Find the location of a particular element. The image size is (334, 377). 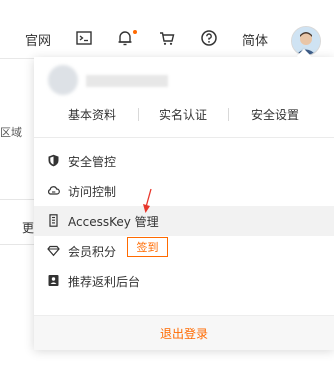

background-region-label: 区域 is located at coordinates (11, 132).